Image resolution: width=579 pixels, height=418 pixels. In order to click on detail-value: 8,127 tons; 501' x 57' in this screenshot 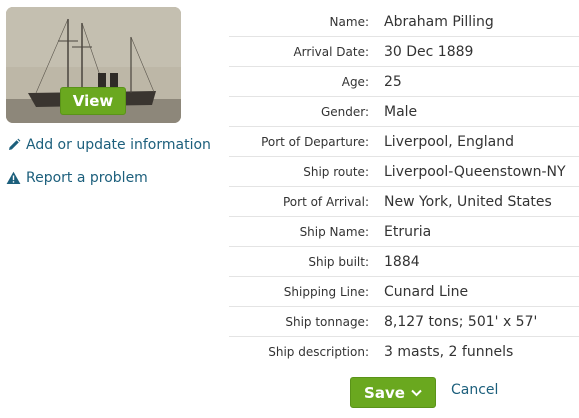, I will do `click(461, 321)`.